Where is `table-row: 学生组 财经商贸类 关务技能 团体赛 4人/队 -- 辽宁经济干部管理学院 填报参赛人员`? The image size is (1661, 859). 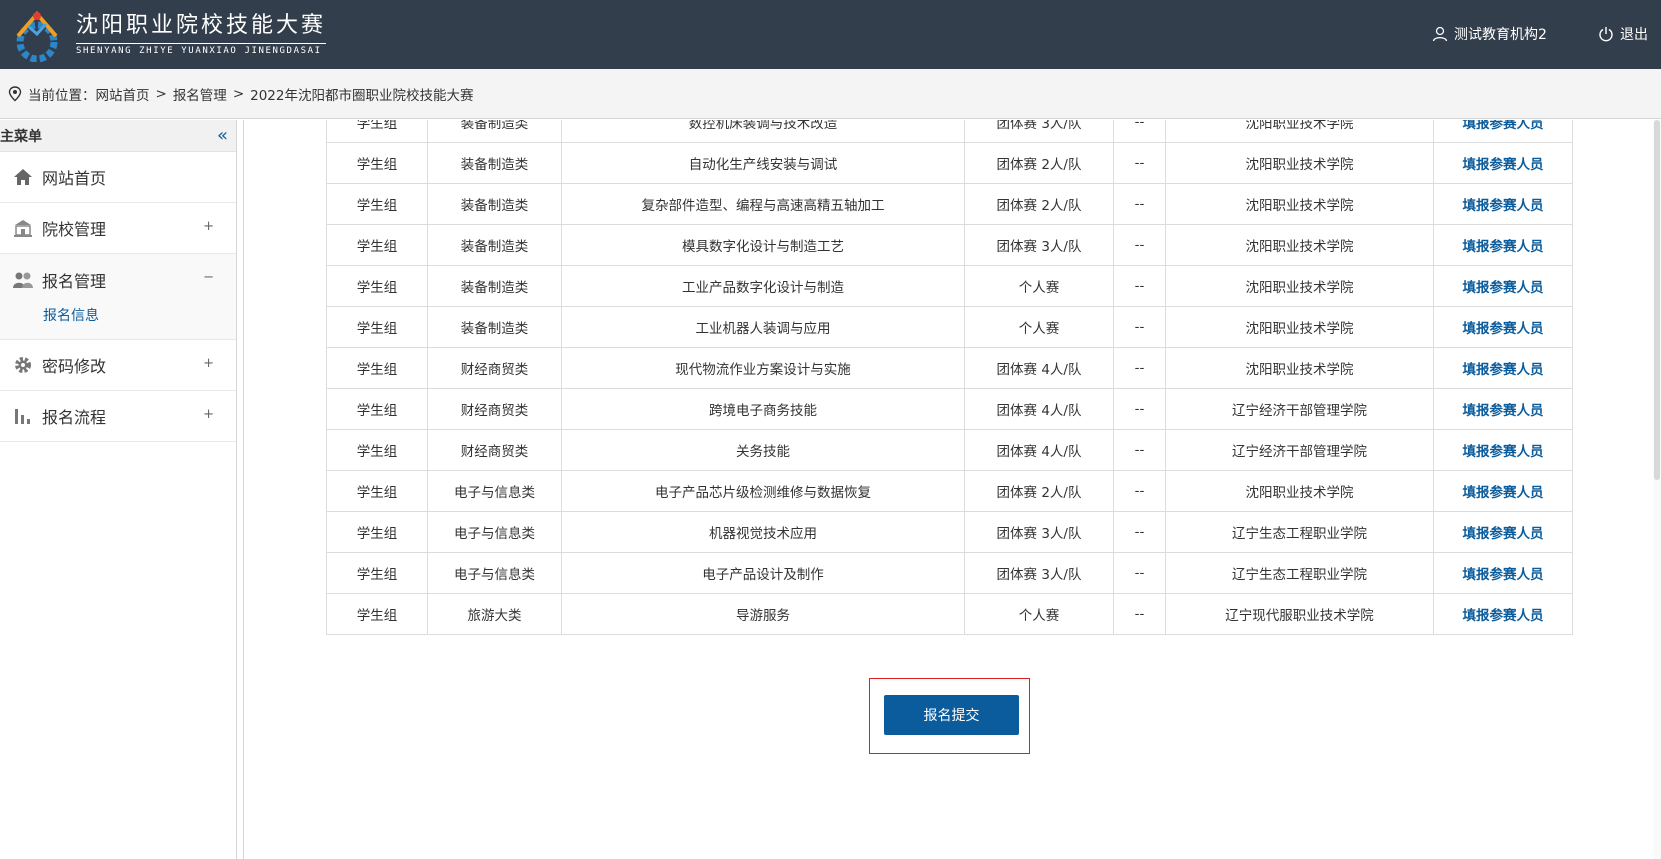
table-row: 学生组 财经商贸类 关务技能 团体赛 4人/队 -- 辽宁经济干部管理学院 填报参赛人员 is located at coordinates (949, 450).